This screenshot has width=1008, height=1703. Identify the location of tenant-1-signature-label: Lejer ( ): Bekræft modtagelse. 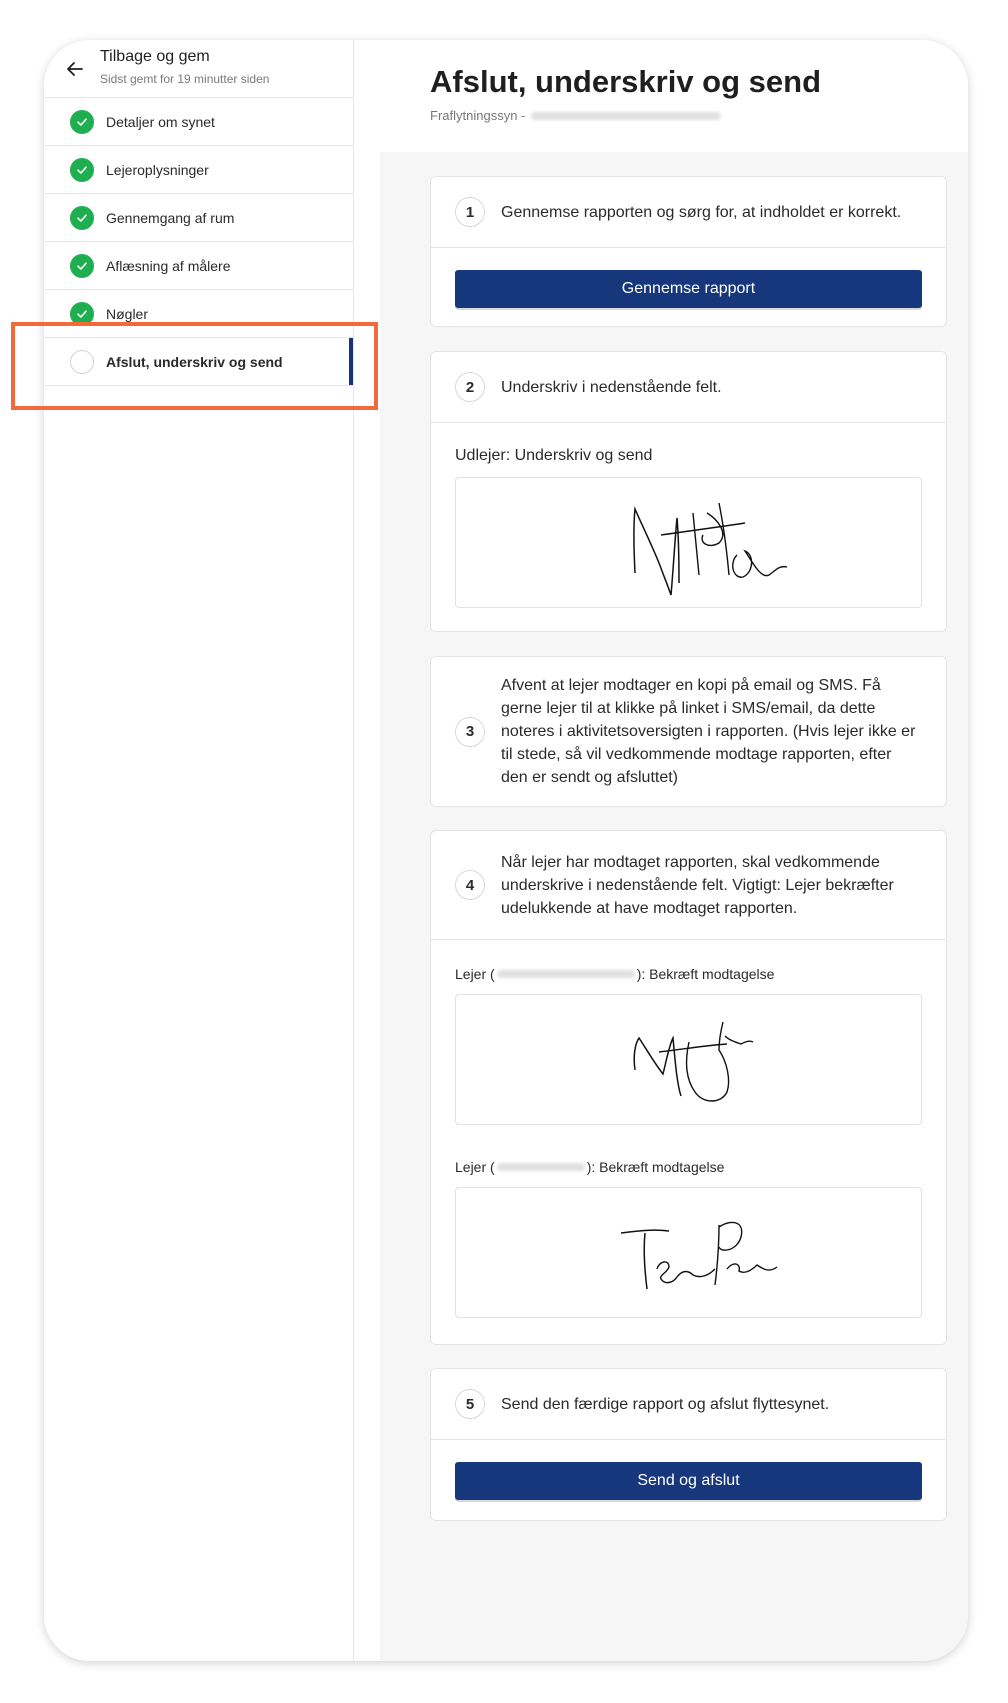
(700, 974).